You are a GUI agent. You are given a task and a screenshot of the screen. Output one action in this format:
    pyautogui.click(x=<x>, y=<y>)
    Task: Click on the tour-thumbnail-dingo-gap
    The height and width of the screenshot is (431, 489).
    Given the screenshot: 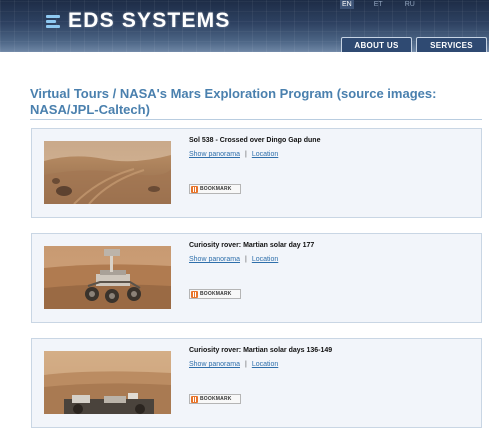 What is the action you would take?
    pyautogui.click(x=107, y=172)
    